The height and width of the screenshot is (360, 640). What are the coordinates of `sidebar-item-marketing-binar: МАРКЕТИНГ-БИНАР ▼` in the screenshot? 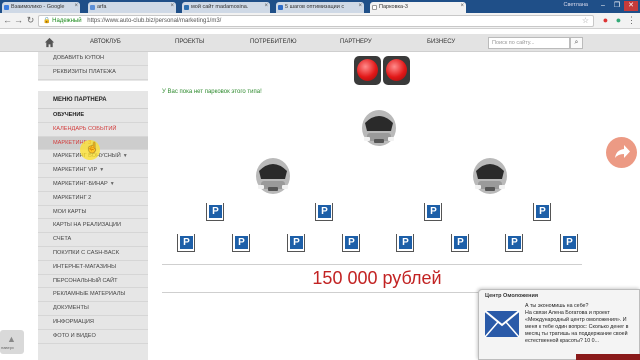 It's located at (93, 185).